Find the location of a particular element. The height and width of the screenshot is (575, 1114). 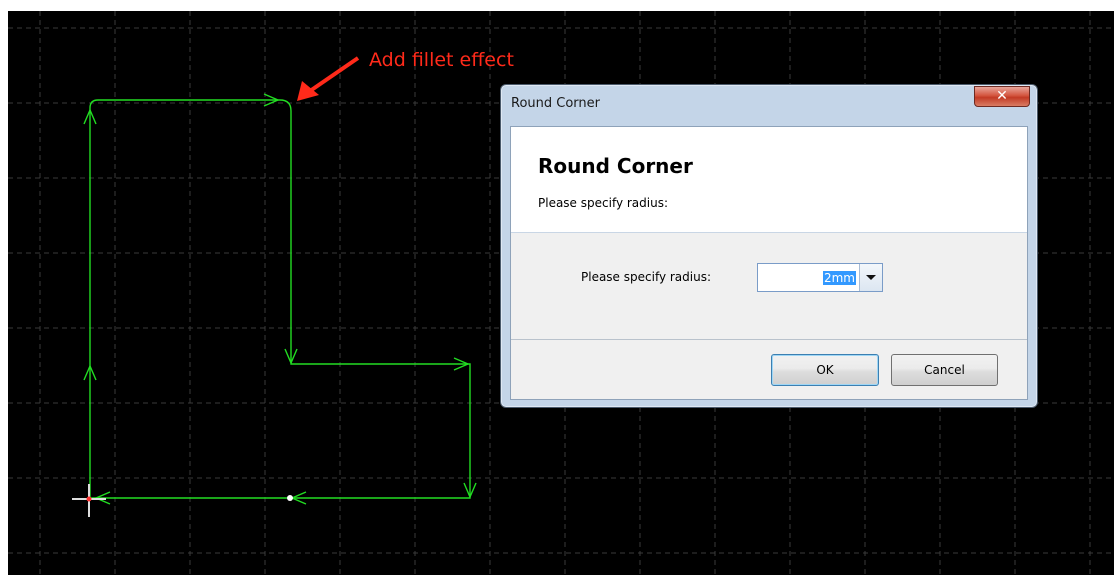

radius-combobox: 2mm is located at coordinates (820, 277).